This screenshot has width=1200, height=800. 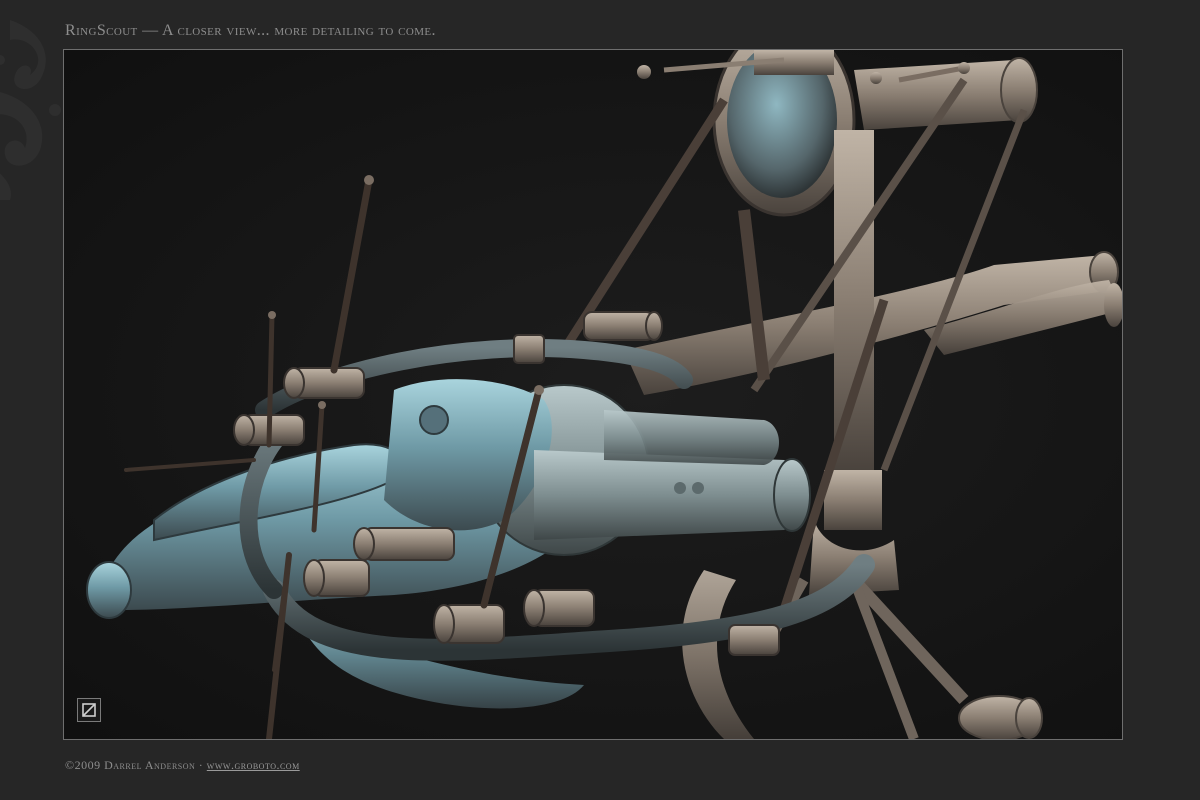 What do you see at coordinates (134, 765) in the screenshot?
I see `copyright-text: ©2009 Darrel Anderson ·` at bounding box center [134, 765].